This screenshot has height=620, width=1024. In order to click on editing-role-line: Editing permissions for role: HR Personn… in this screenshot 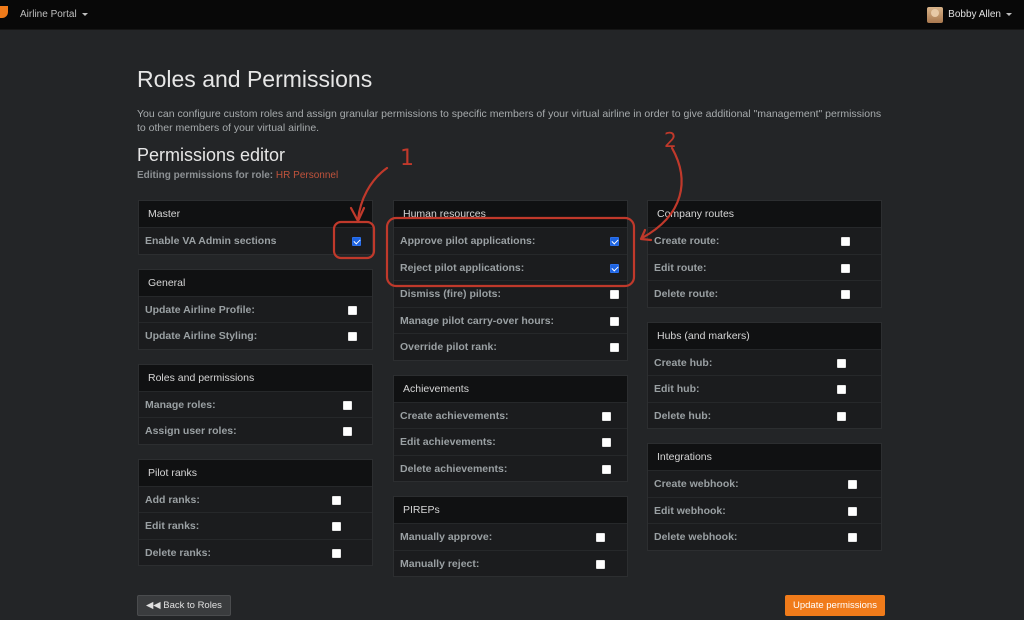, I will do `click(509, 175)`.